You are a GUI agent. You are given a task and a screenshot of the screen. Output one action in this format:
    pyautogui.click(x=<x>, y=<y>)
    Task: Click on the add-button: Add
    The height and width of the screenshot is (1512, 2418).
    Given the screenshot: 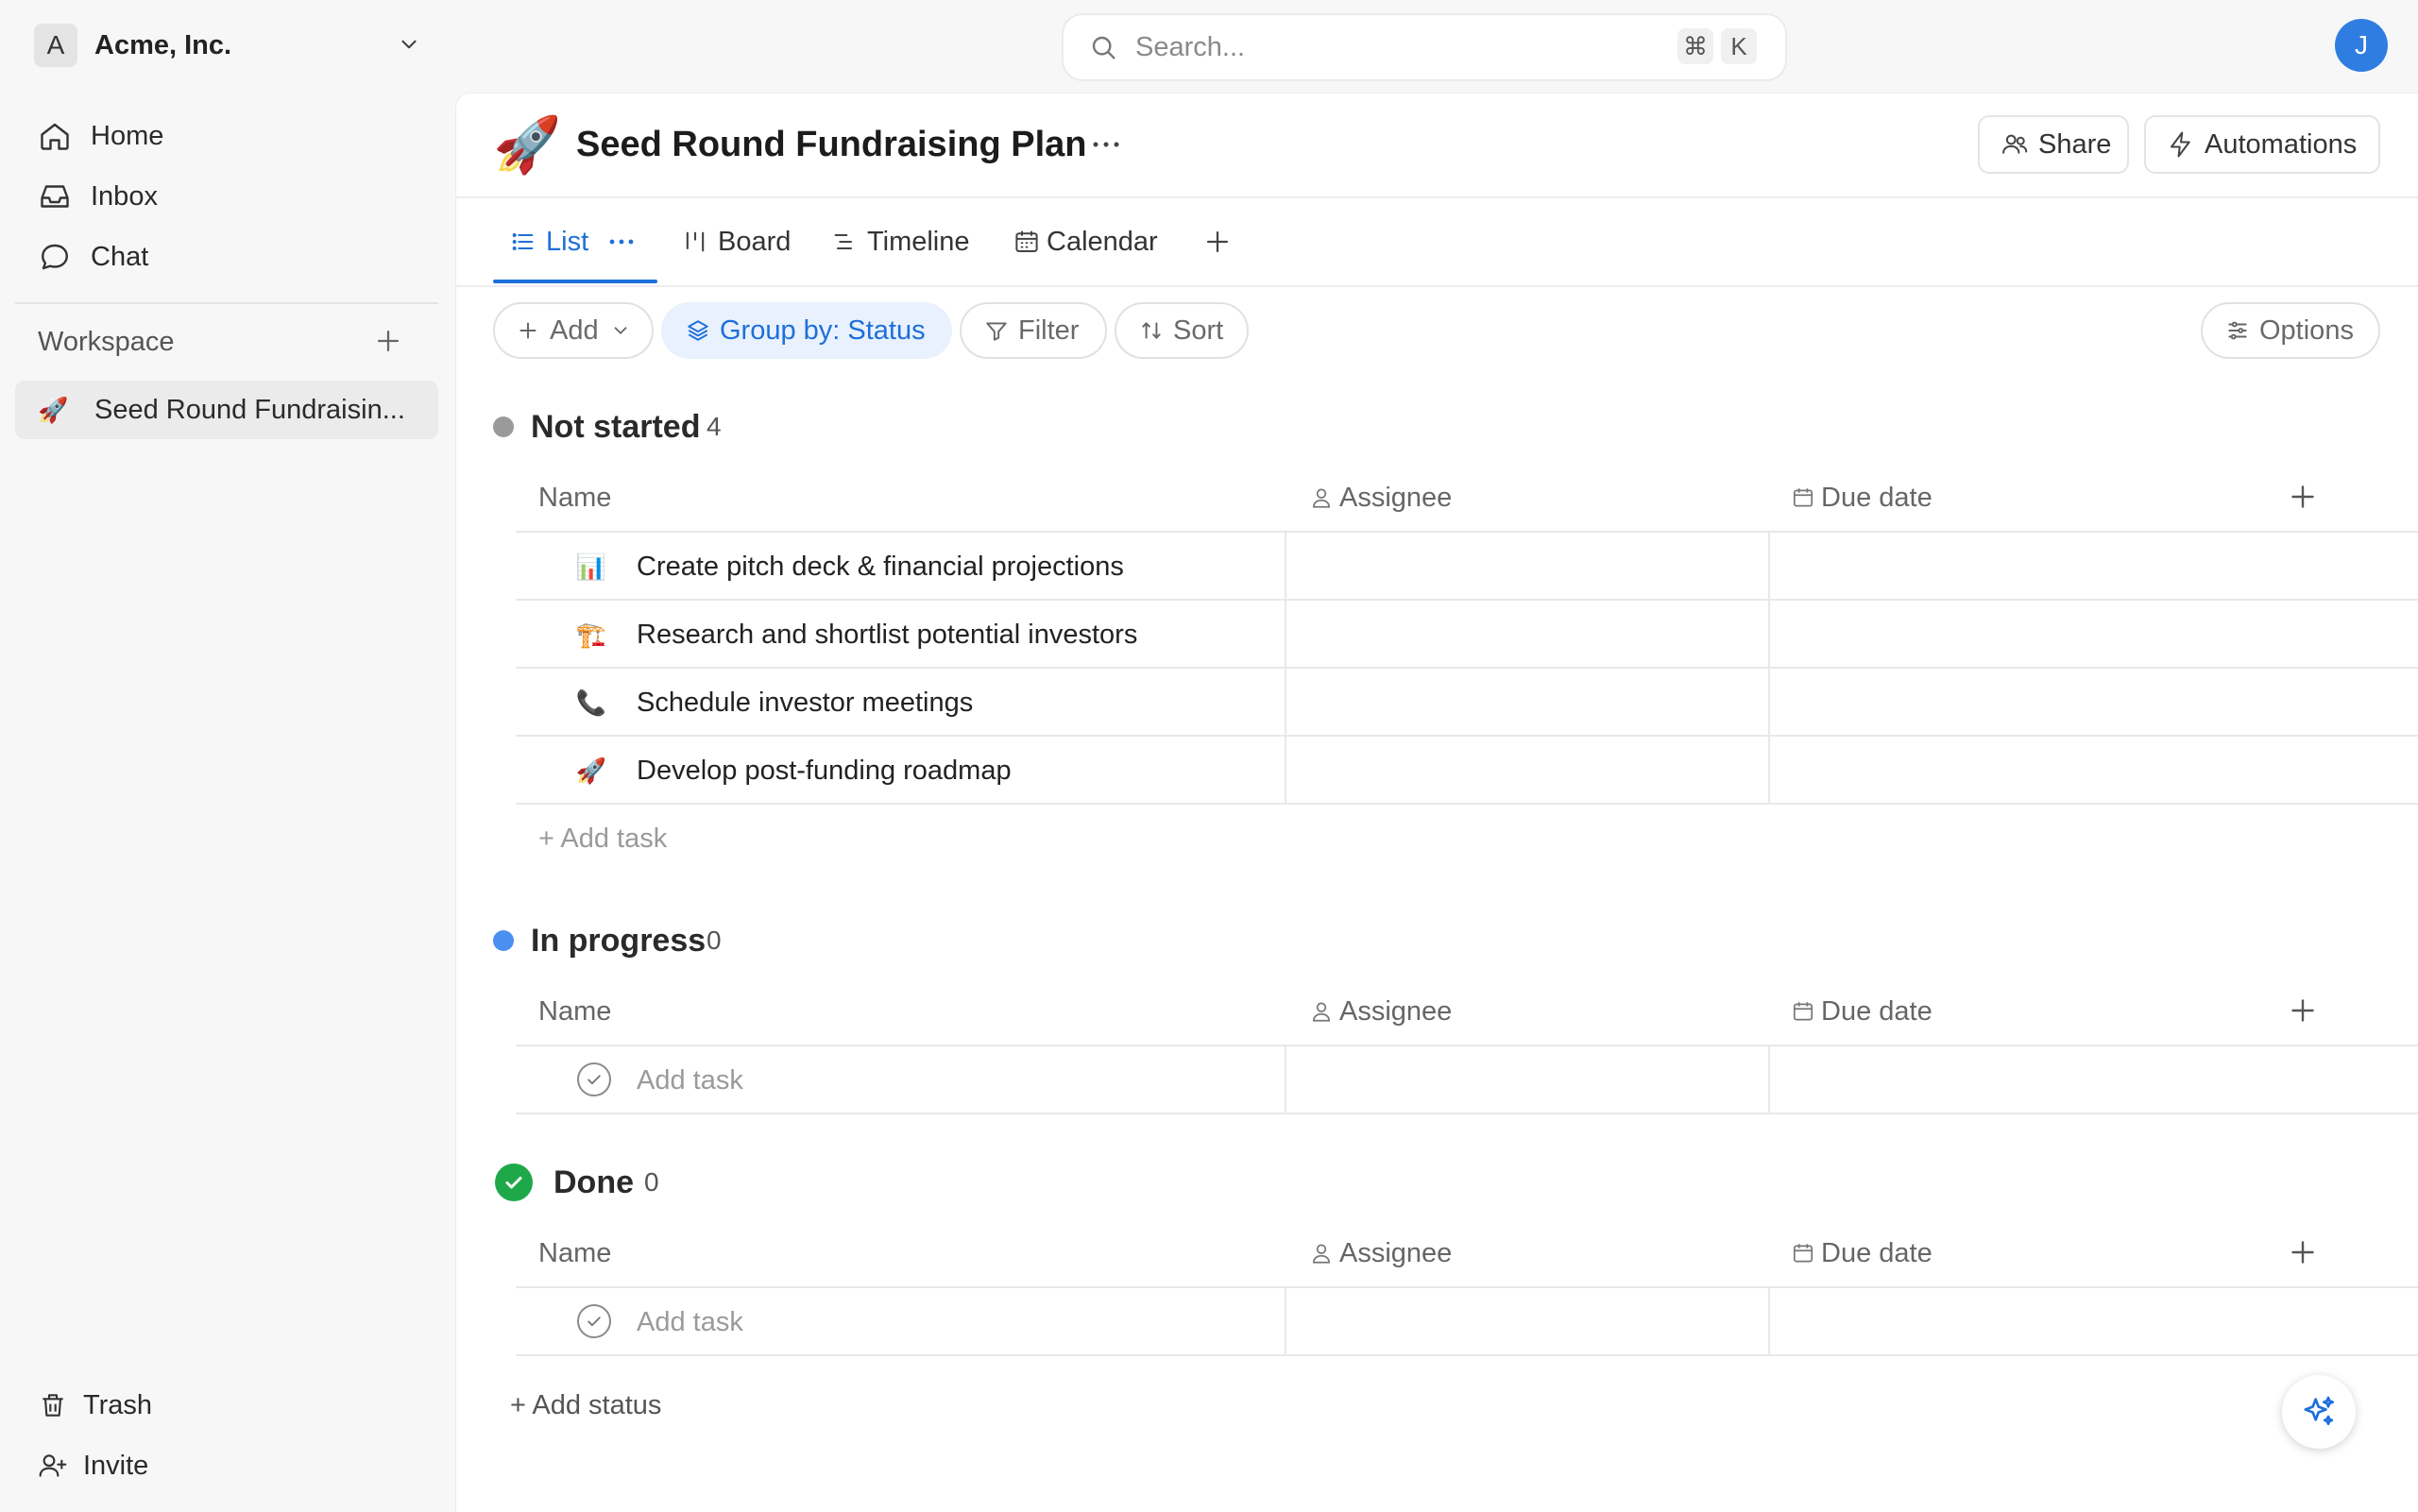 What is the action you would take?
    pyautogui.click(x=573, y=330)
    